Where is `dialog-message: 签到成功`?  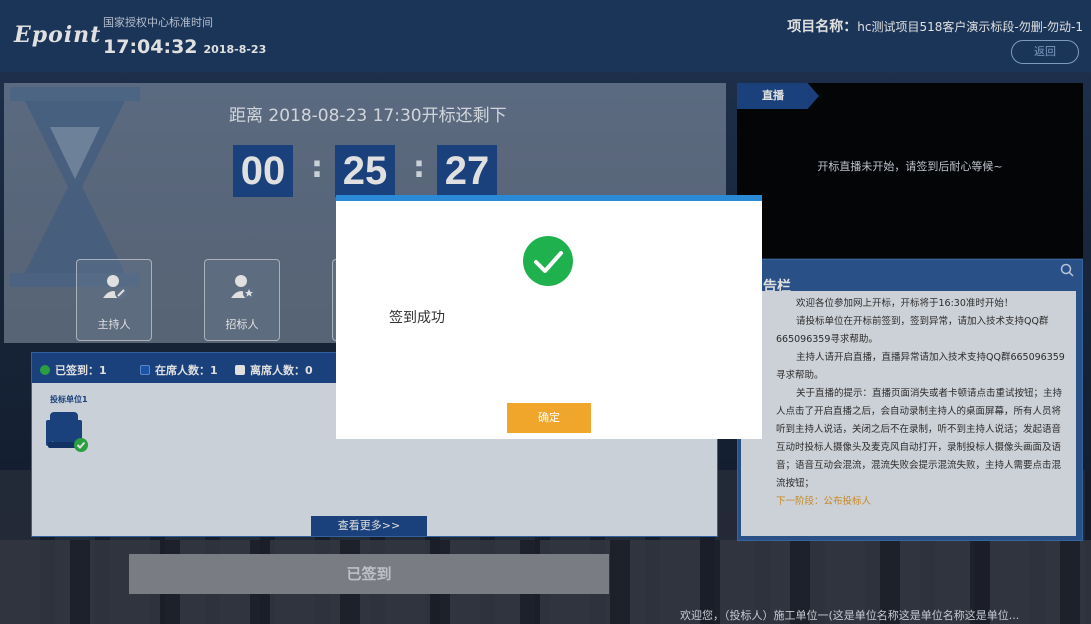 dialog-message: 签到成功 is located at coordinates (417, 318).